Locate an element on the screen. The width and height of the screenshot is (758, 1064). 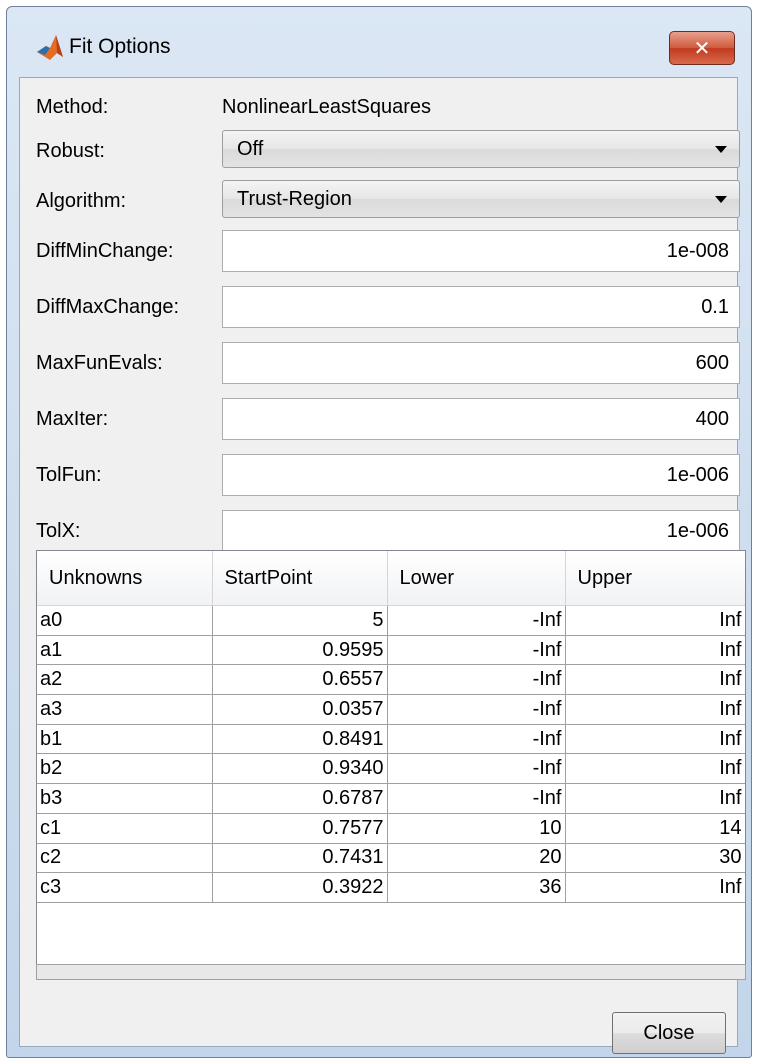
robust-dropdown: Off is located at coordinates (481, 149).